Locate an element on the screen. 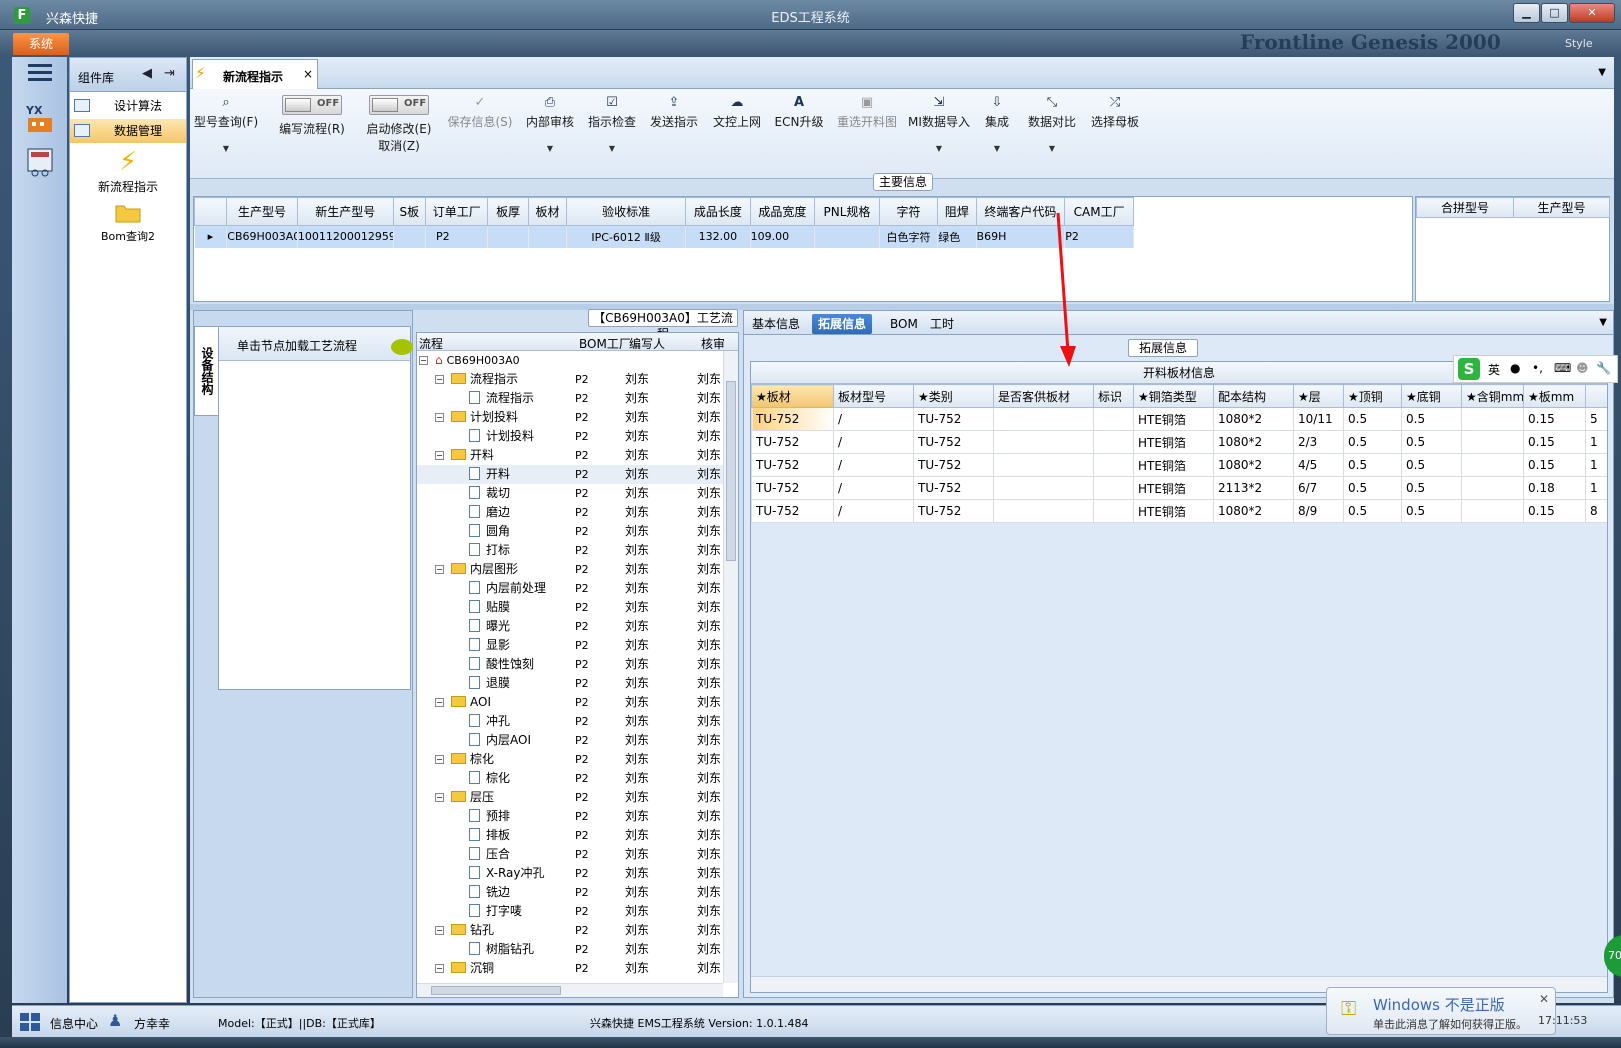 This screenshot has height=1048, width=1621. grid-icon is located at coordinates (30, 1022).